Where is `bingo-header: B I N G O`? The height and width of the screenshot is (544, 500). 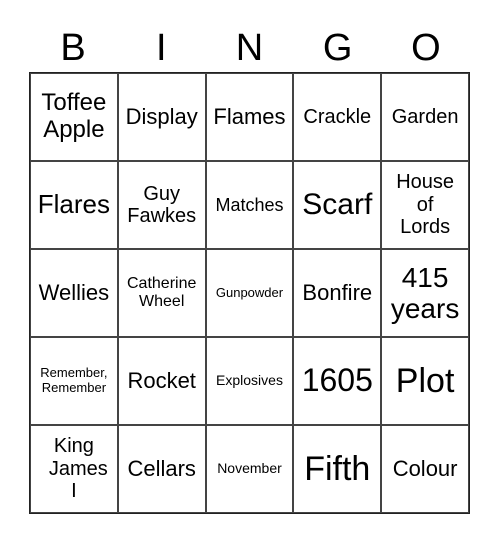
bingo-header: B I N G O is located at coordinates (249, 48).